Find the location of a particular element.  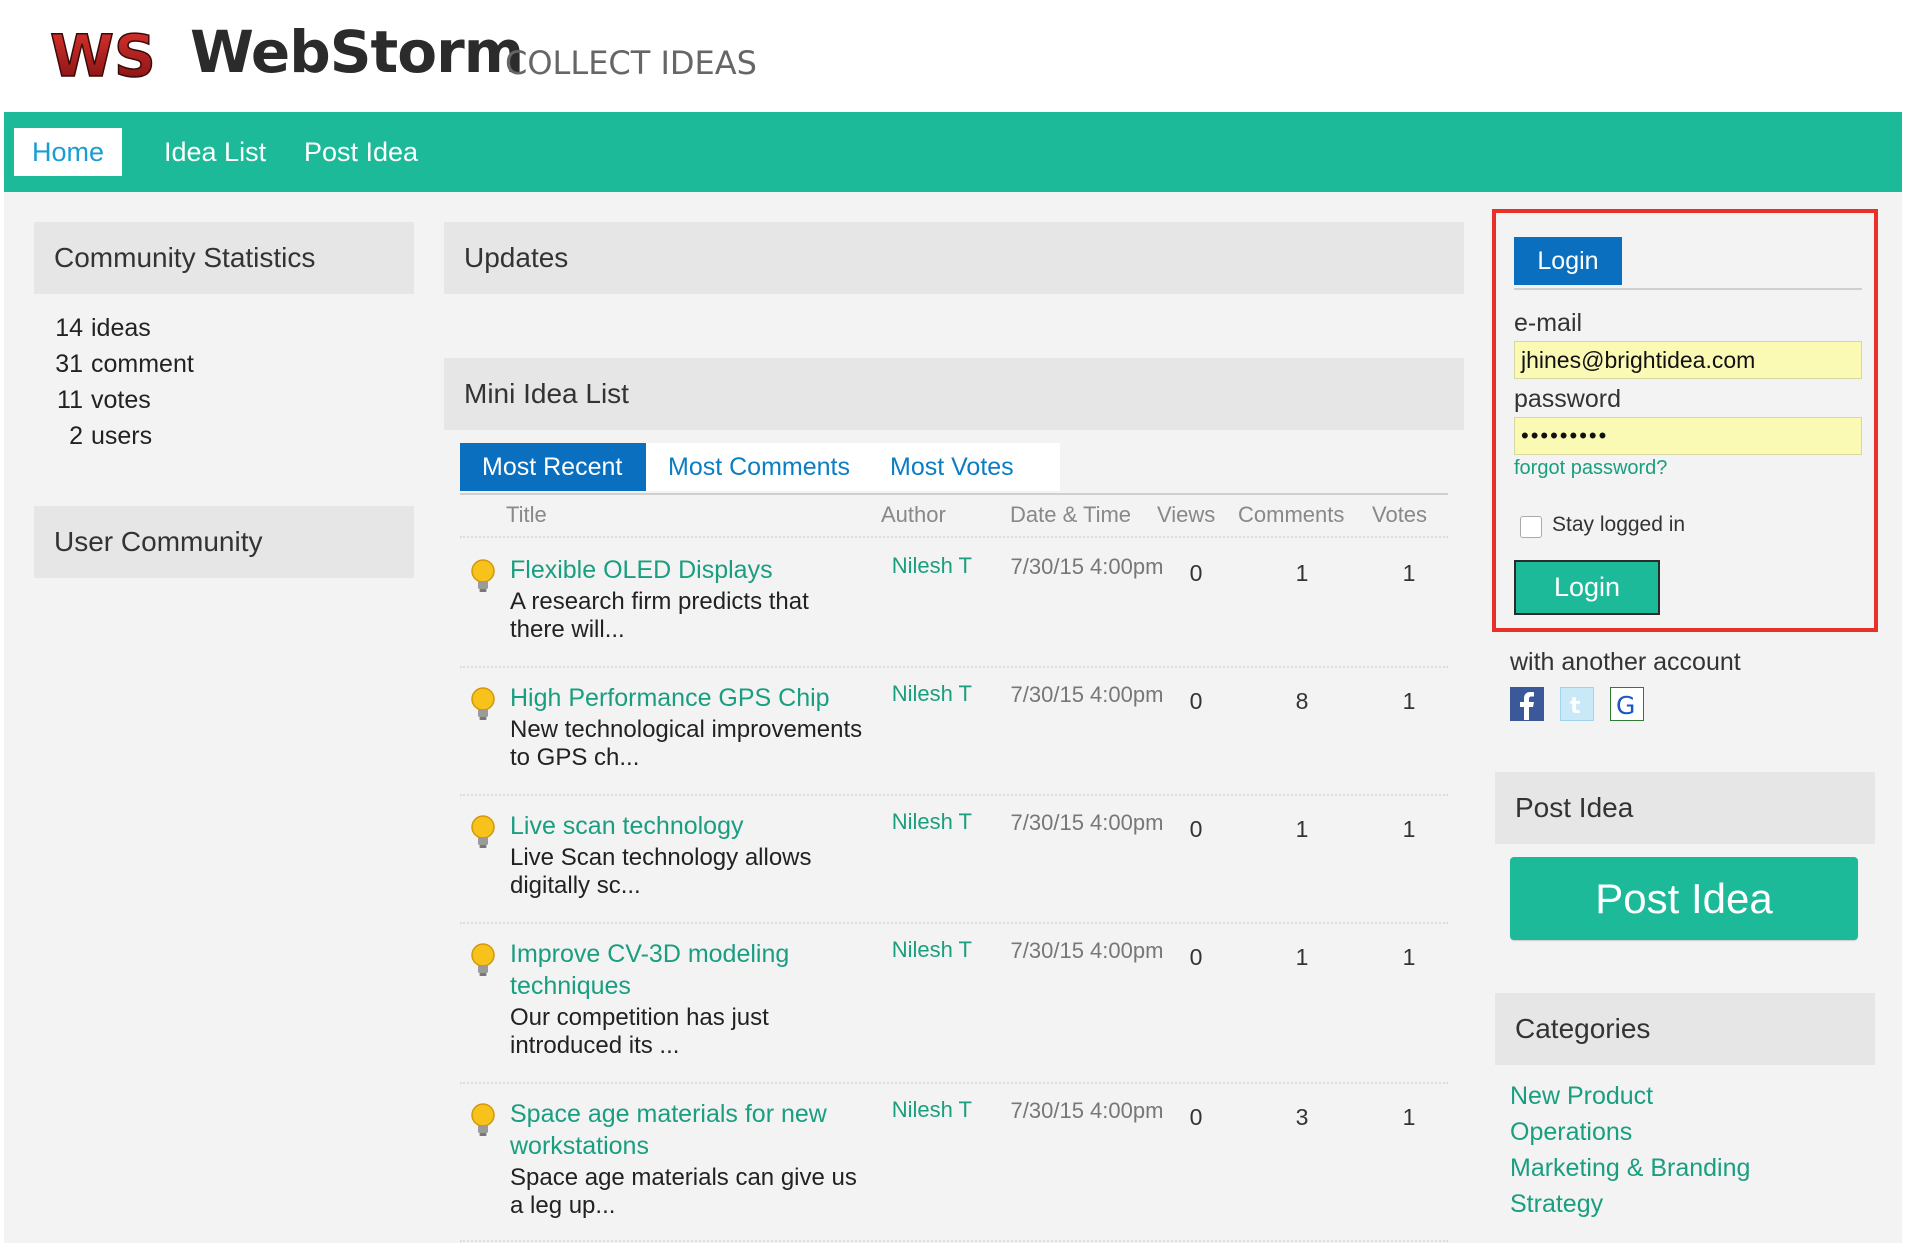

logo-tagline: COLLECT IDEAS is located at coordinates (631, 63).